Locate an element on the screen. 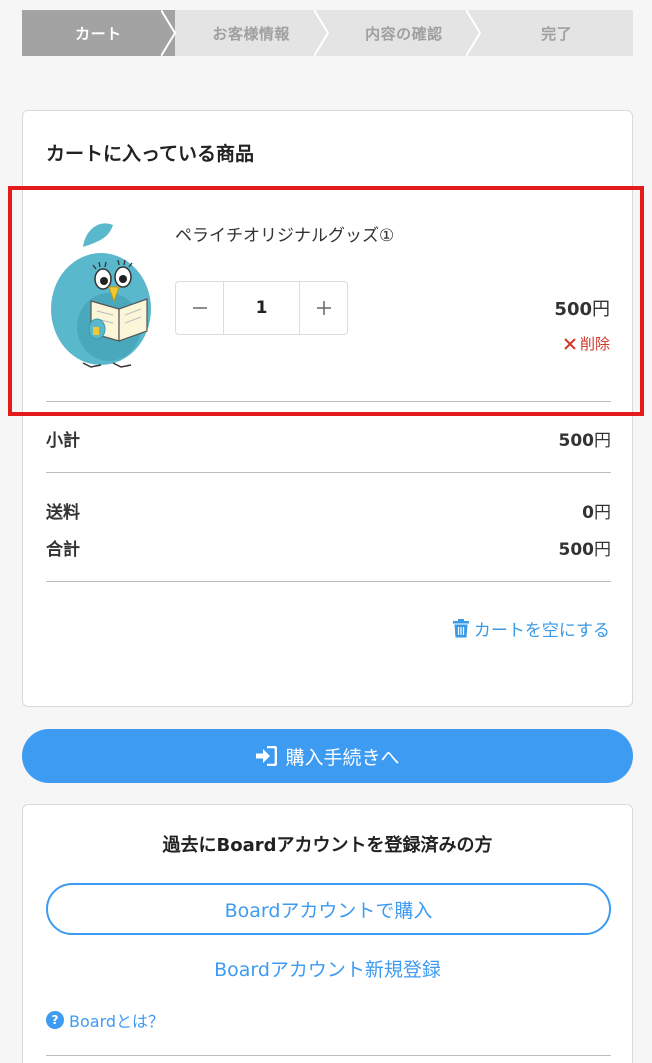 This screenshot has width=652, height=1063. board-help-link: ? Boardとは？ is located at coordinates (105, 1020).